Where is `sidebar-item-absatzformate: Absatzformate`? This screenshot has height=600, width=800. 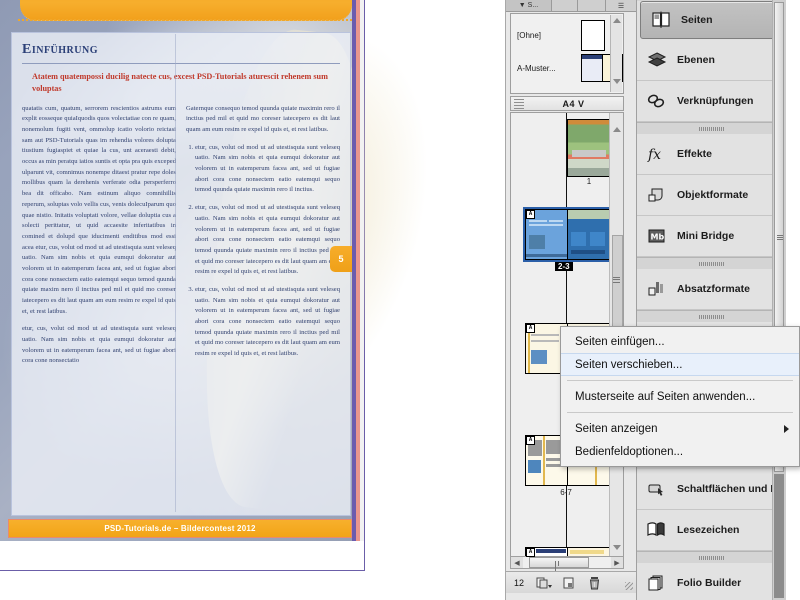
sidebar-item-absatzformate: Absatzformate is located at coordinates (711, 289).